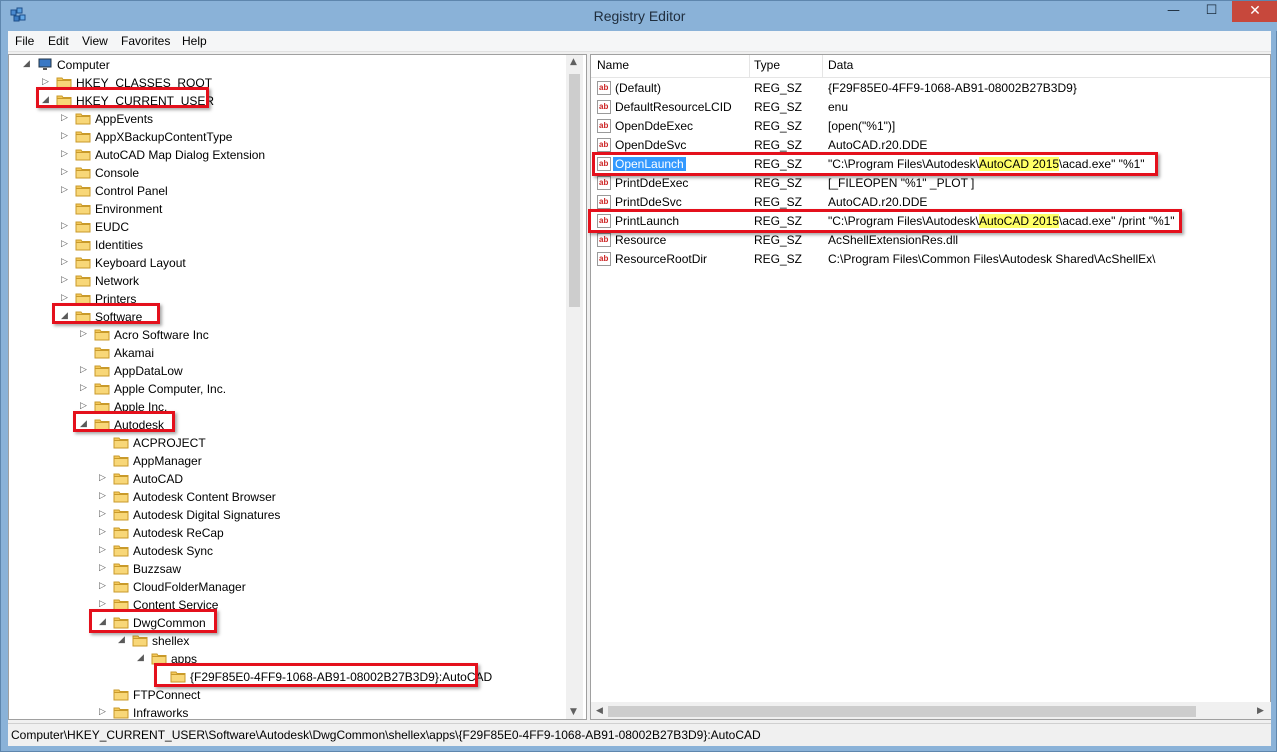 The width and height of the screenshot is (1277, 752). What do you see at coordinates (649, 164) in the screenshot?
I see `value-name: OpenLaunch` at bounding box center [649, 164].